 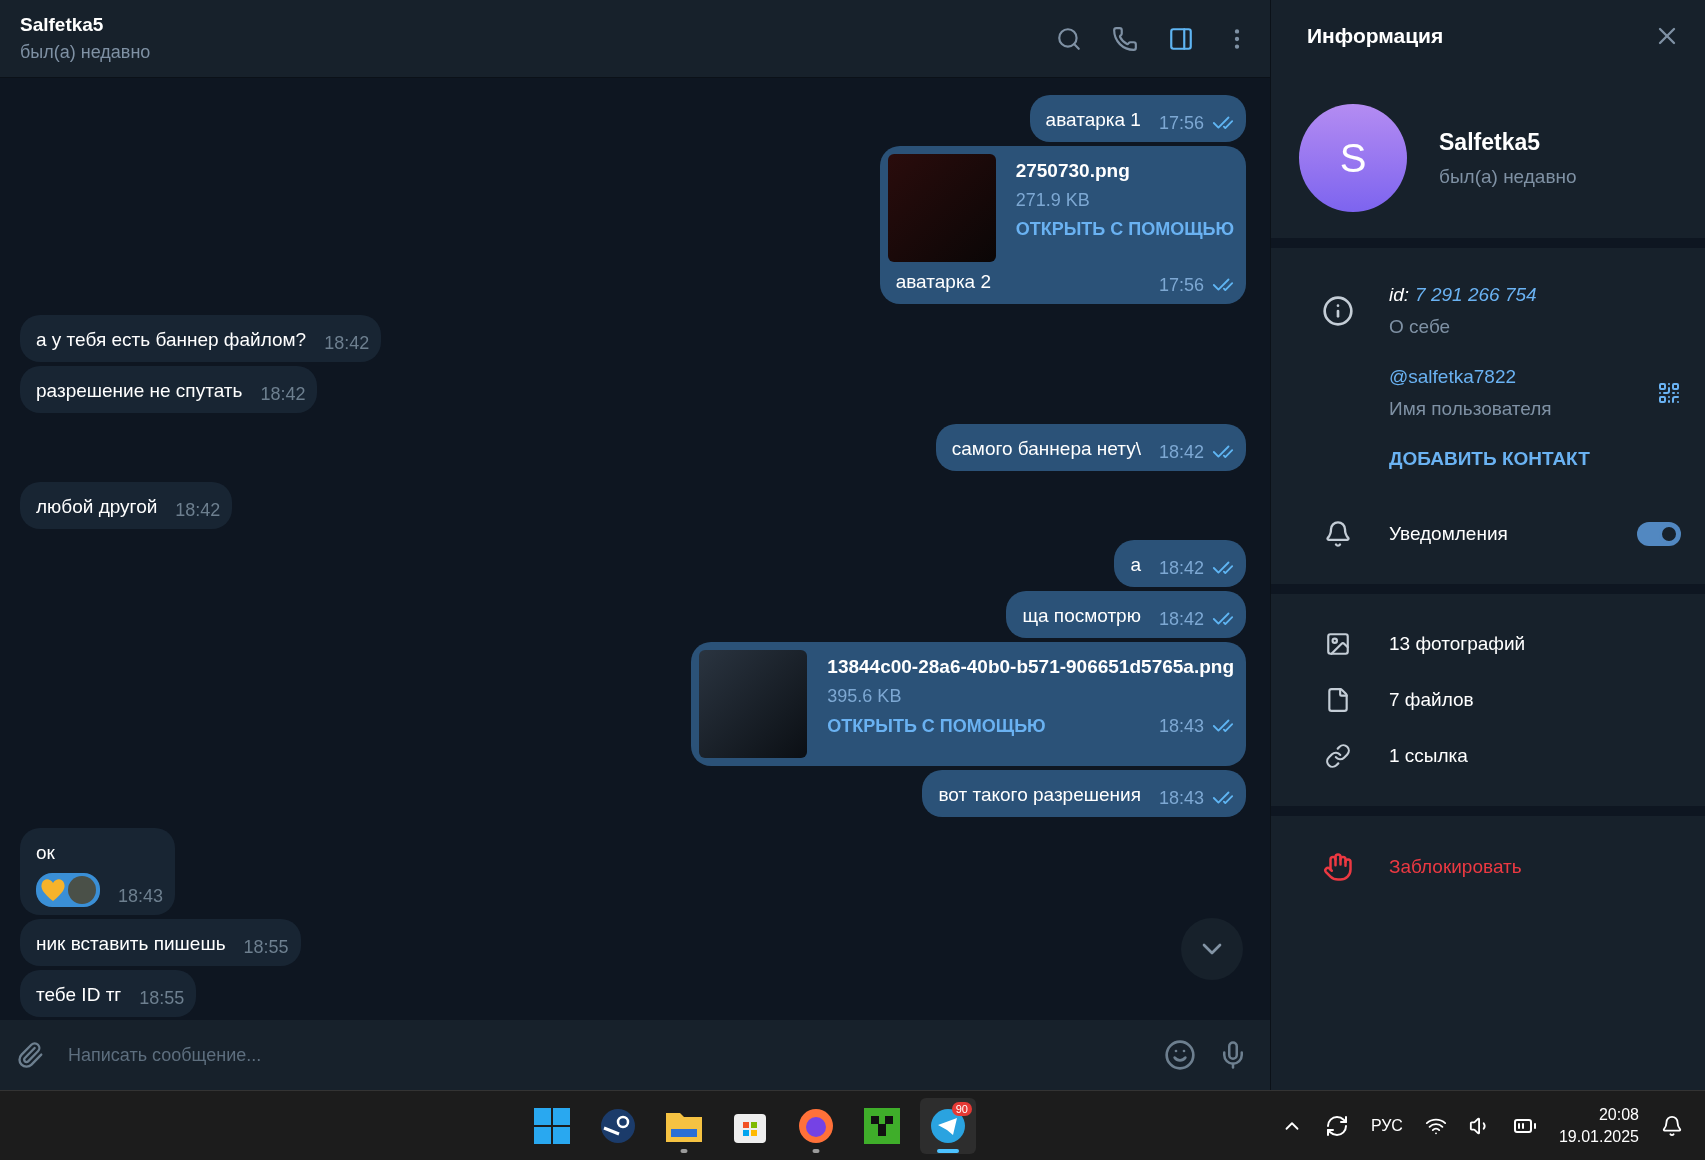 What do you see at coordinates (1073, 171) in the screenshot?
I see `file-name: 2750730.png` at bounding box center [1073, 171].